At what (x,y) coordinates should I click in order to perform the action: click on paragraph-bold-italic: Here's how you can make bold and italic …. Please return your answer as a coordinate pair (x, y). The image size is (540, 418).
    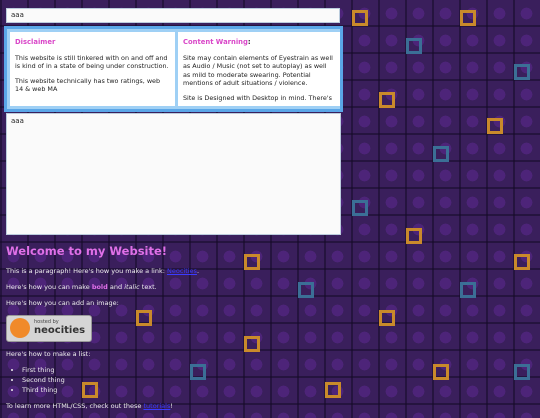
    Looking at the image, I should click on (81, 287).